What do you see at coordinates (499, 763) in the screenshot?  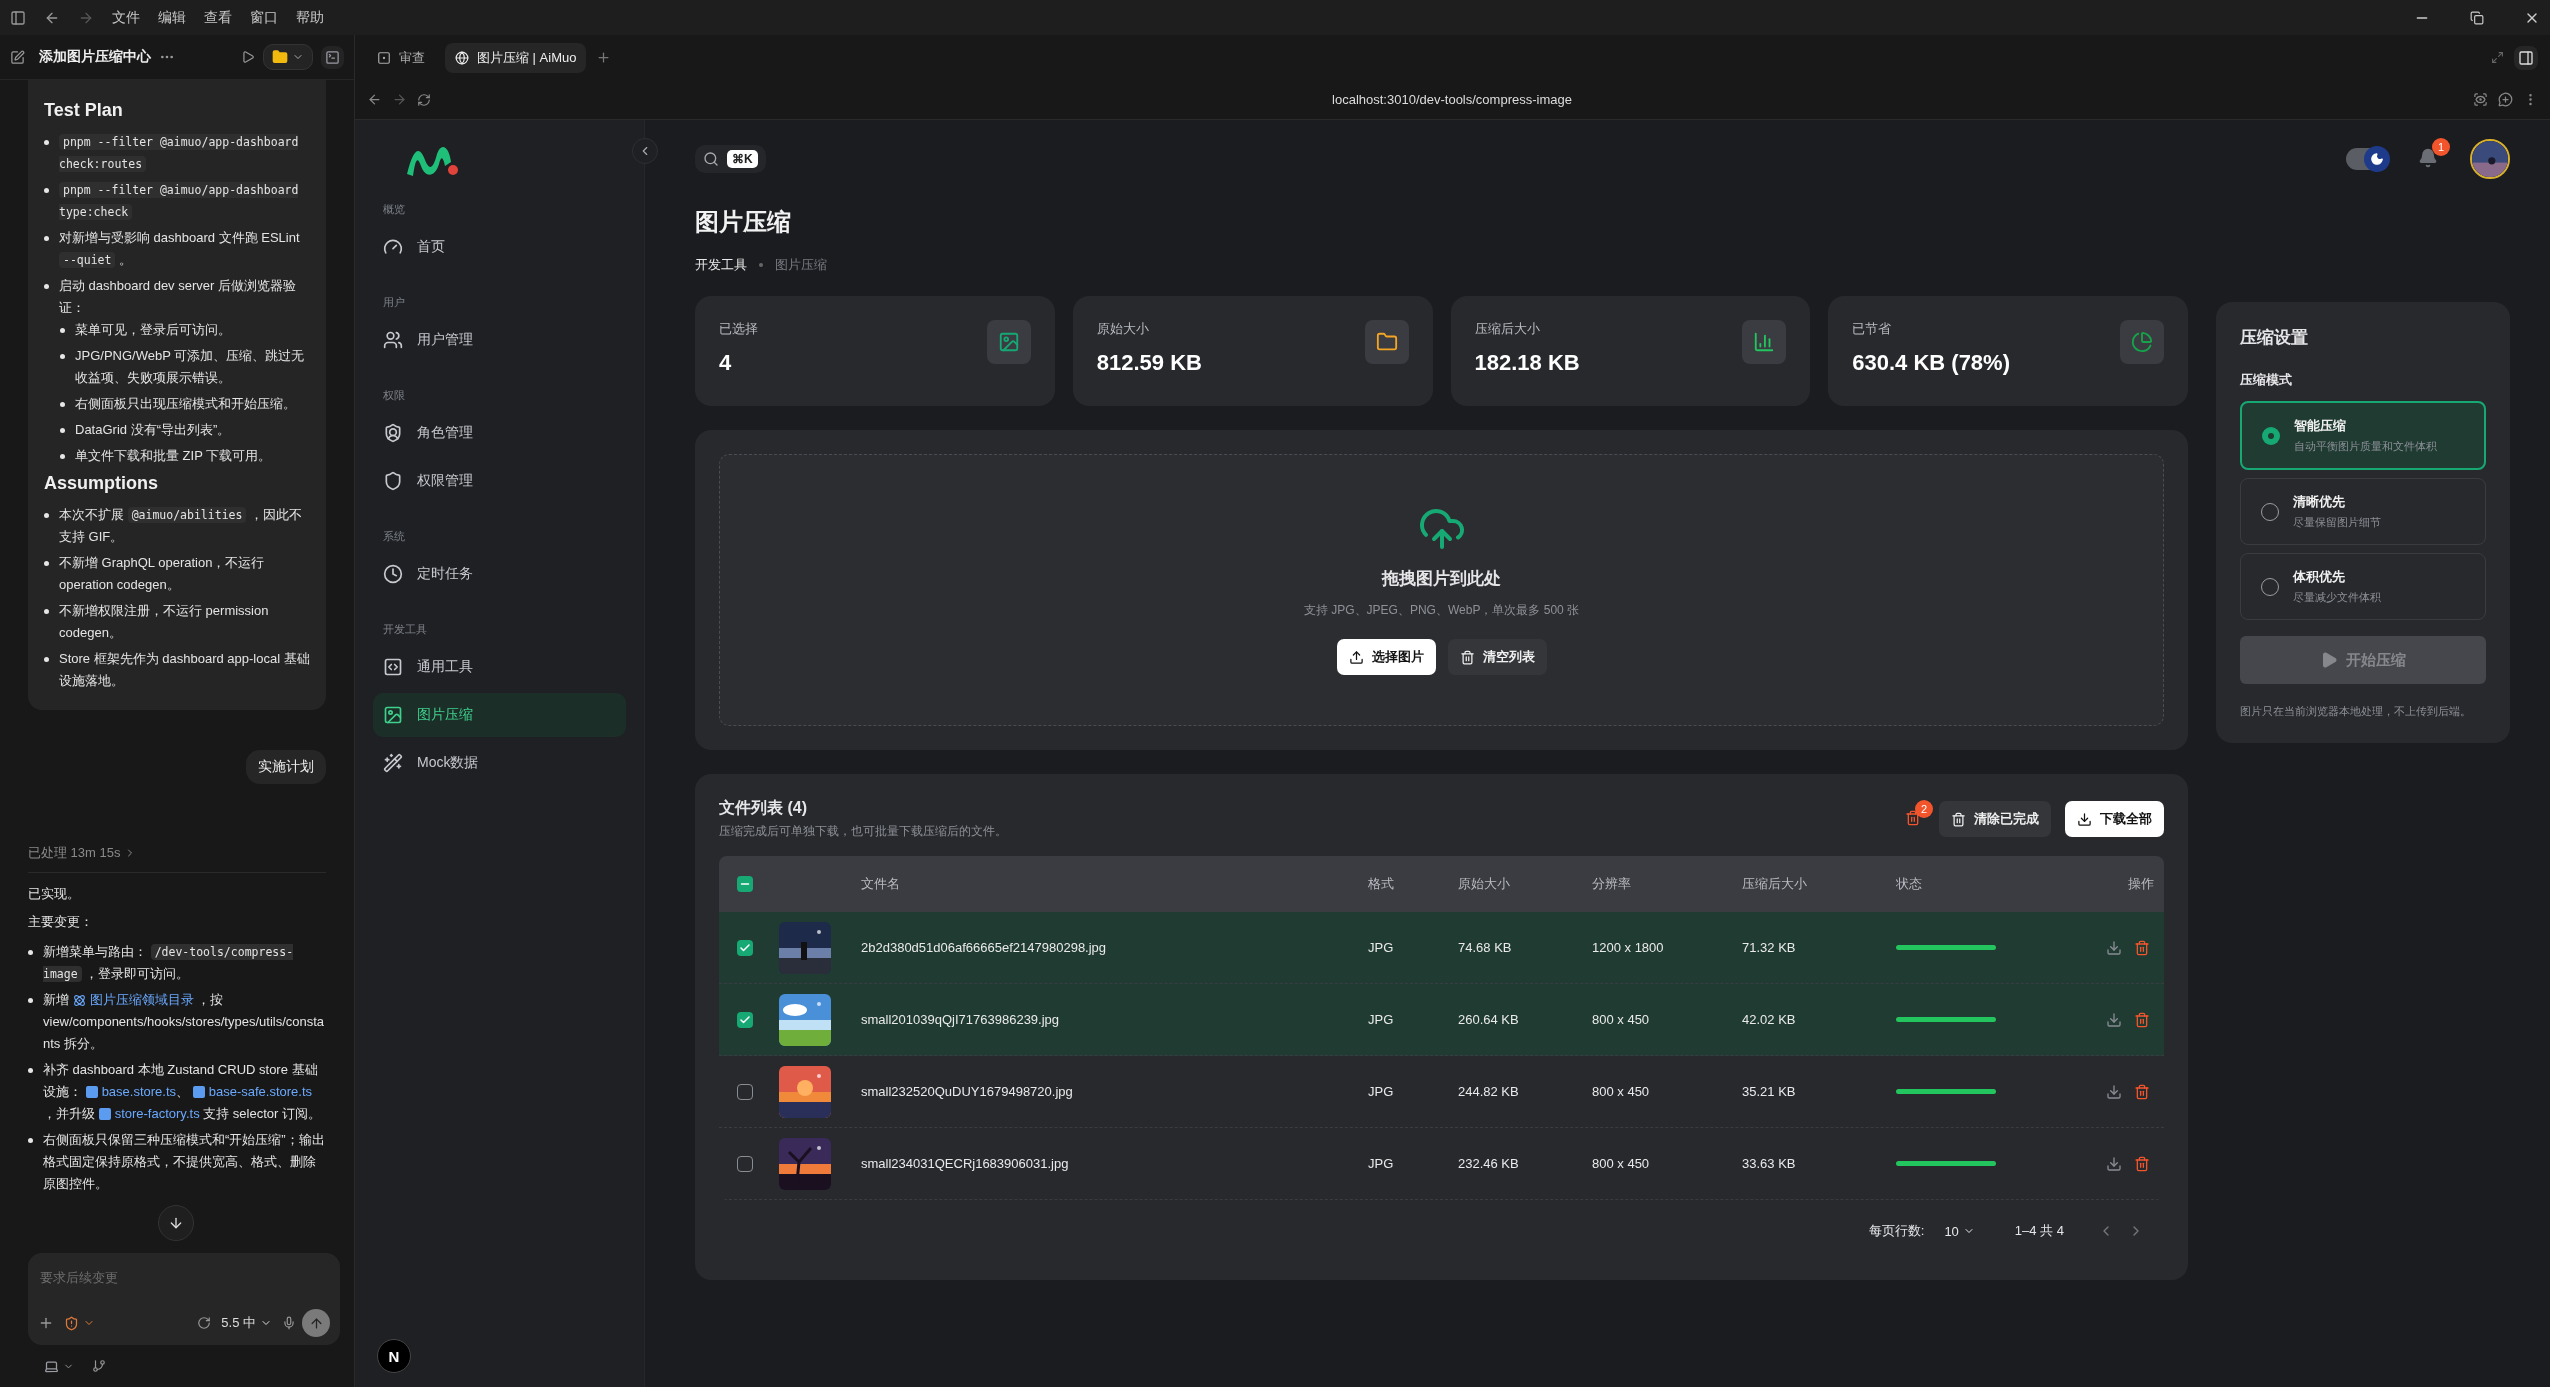 I see `nav-item: Mock数据` at bounding box center [499, 763].